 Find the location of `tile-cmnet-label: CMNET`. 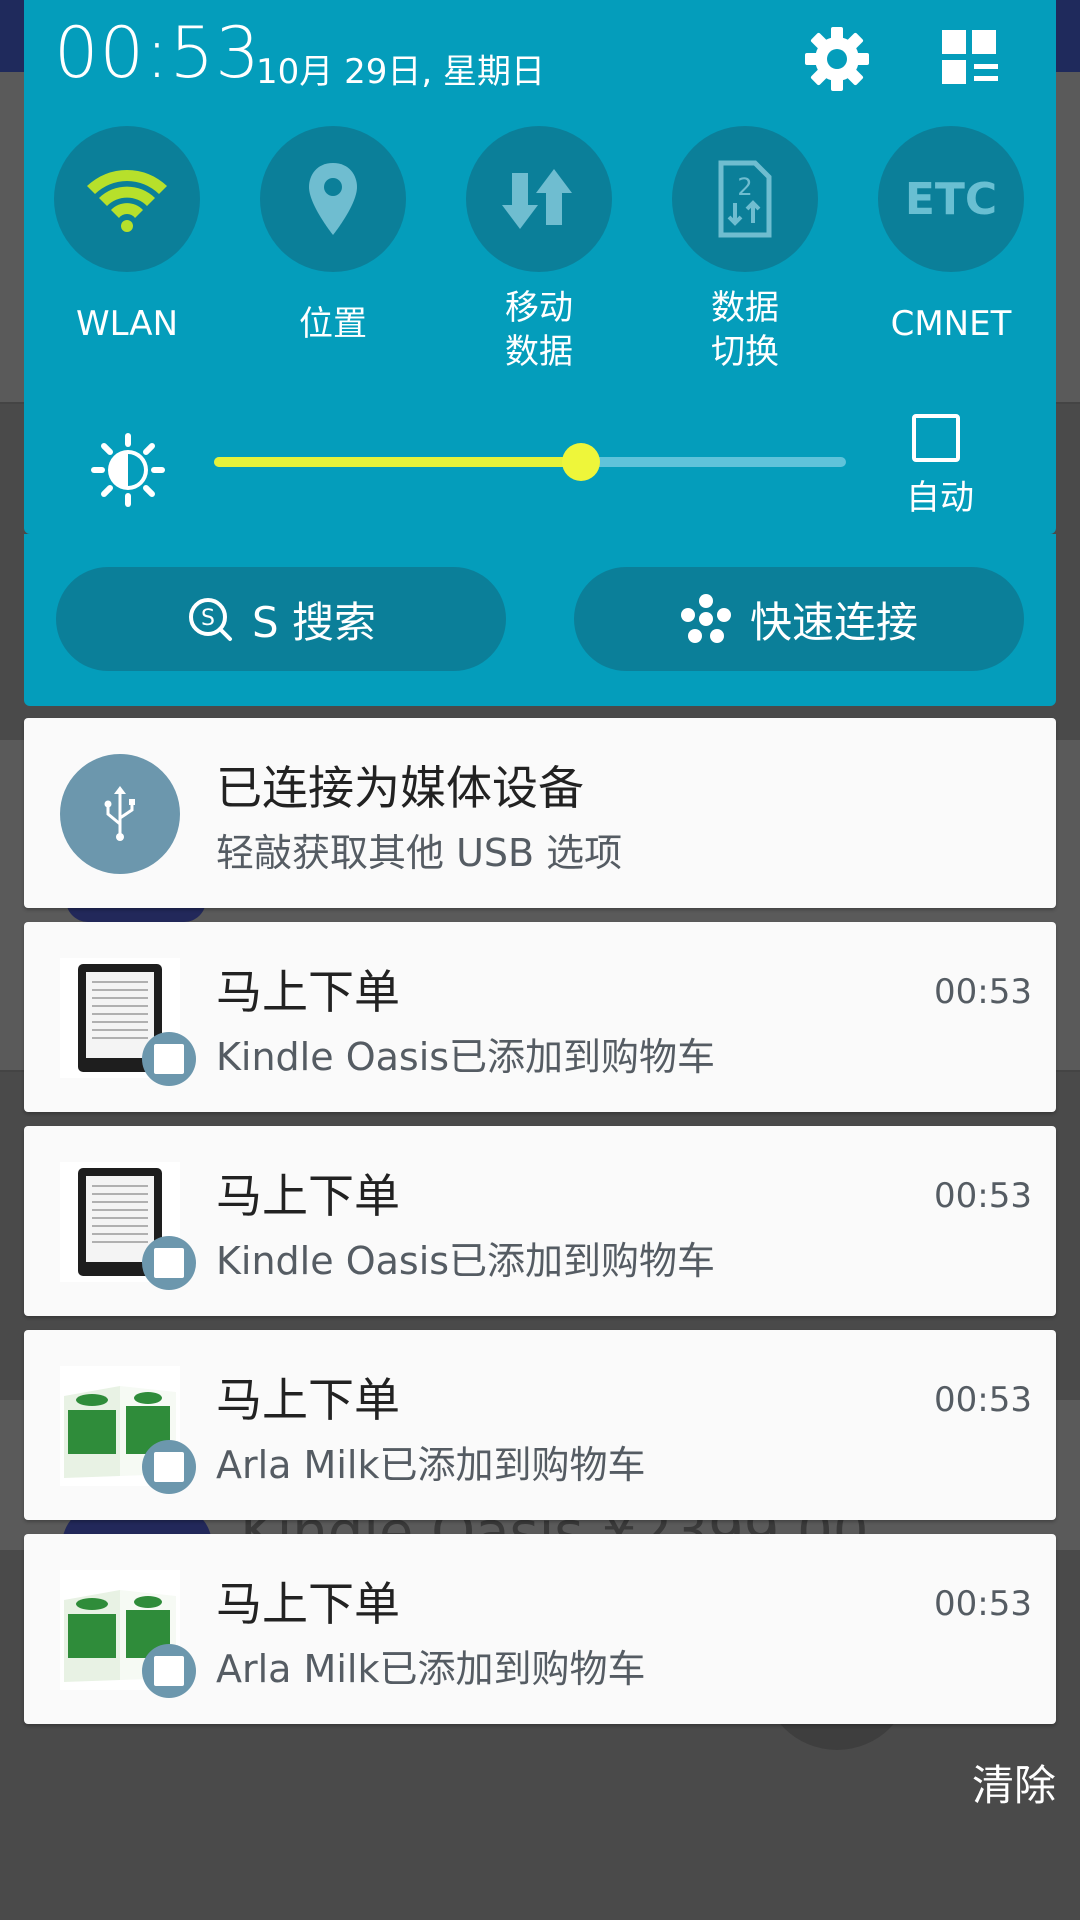

tile-cmnet-label: CMNET is located at coordinates (951, 324).